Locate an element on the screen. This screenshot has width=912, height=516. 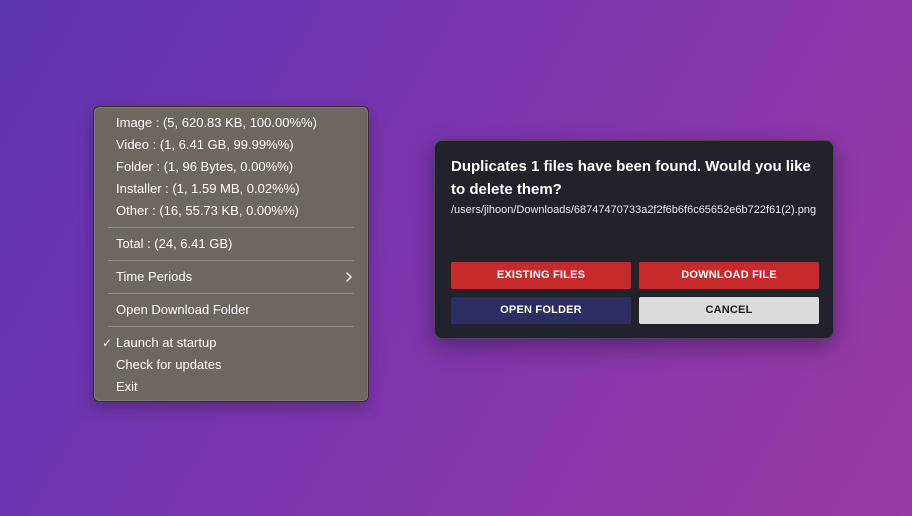
menu-item-open-download-folder: Open Download Folder is located at coordinates (231, 310).